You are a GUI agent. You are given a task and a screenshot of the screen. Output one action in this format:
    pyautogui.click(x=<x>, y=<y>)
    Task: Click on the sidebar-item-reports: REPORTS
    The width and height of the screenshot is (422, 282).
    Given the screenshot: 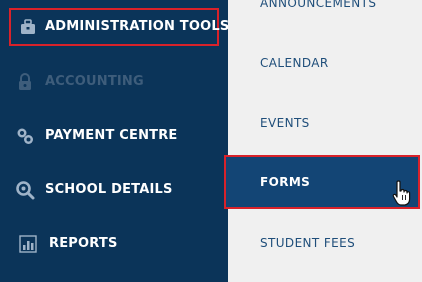 What is the action you would take?
    pyautogui.click(x=114, y=244)
    